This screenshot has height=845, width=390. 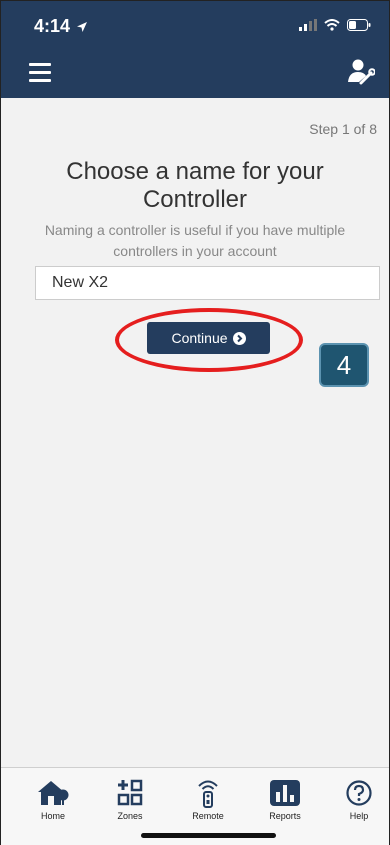 What do you see at coordinates (130, 793) in the screenshot?
I see `zones-icon` at bounding box center [130, 793].